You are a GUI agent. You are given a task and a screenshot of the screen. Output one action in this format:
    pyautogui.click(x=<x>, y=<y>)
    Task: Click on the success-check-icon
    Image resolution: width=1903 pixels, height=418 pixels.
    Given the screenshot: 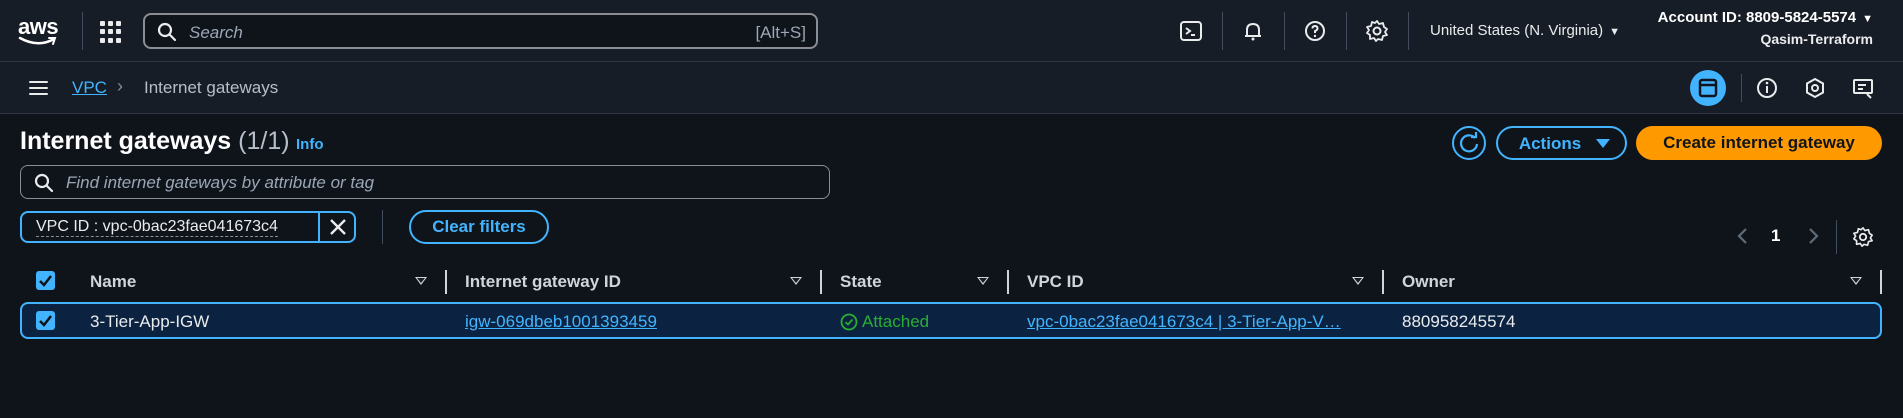 What is the action you would take?
    pyautogui.click(x=849, y=322)
    